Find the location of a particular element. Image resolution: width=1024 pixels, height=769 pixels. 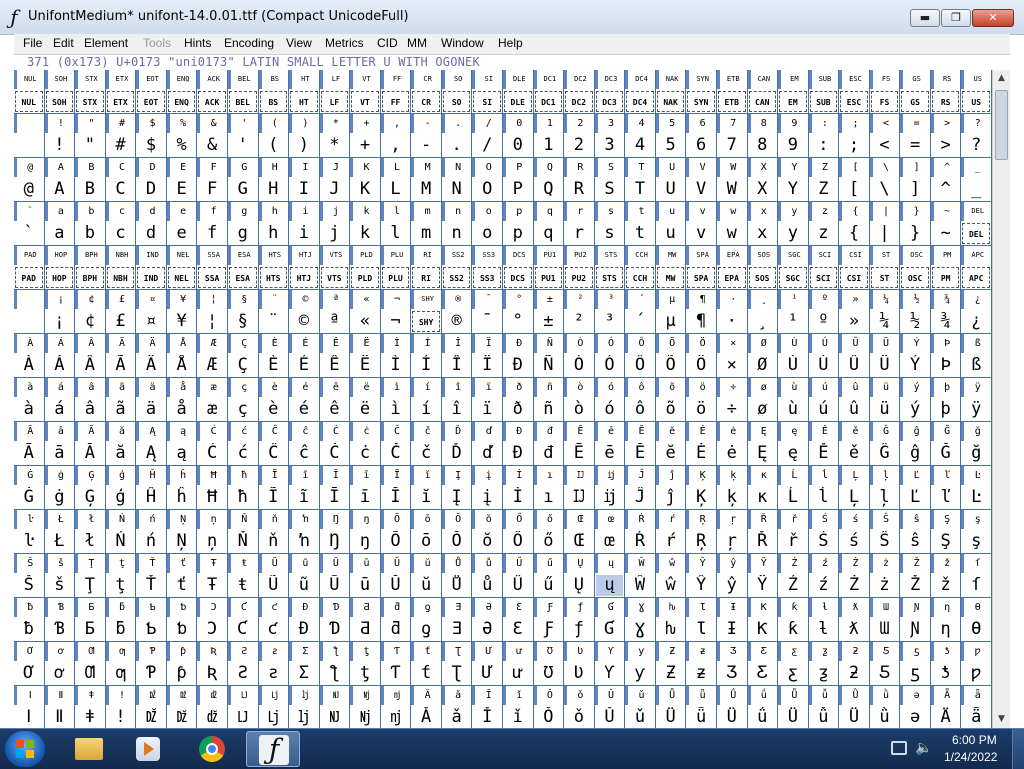

glyph-cell: őő is located at coordinates (549, 532).